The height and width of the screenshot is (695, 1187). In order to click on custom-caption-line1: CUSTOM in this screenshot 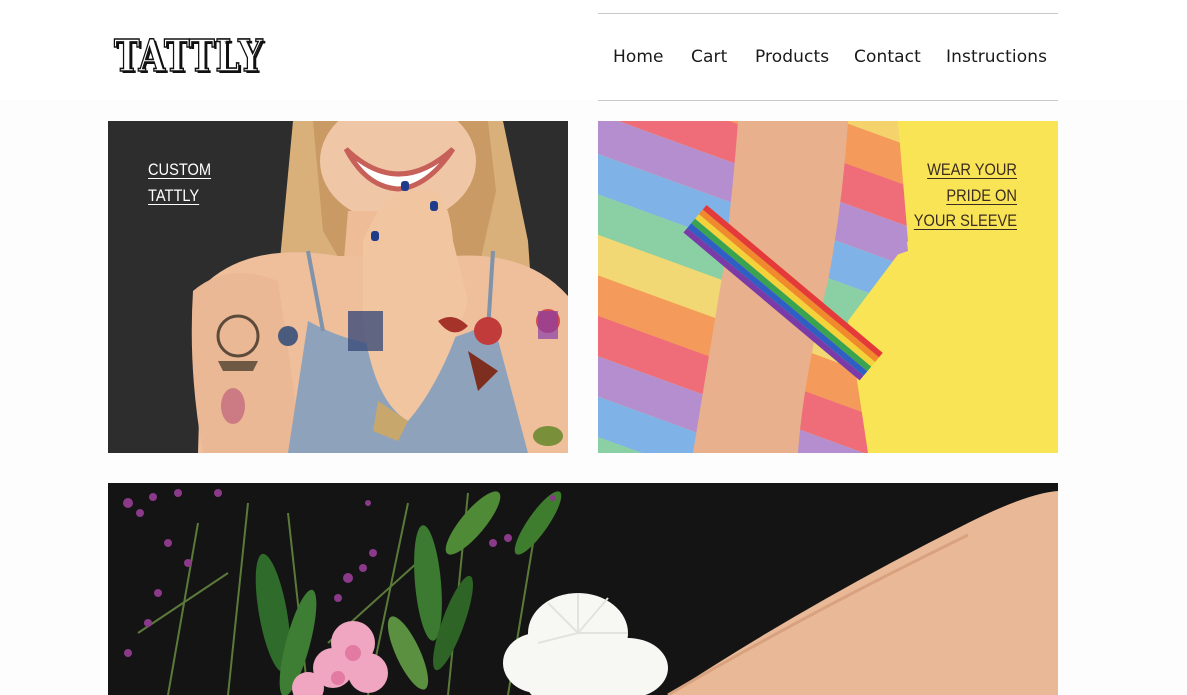, I will do `click(180, 169)`.